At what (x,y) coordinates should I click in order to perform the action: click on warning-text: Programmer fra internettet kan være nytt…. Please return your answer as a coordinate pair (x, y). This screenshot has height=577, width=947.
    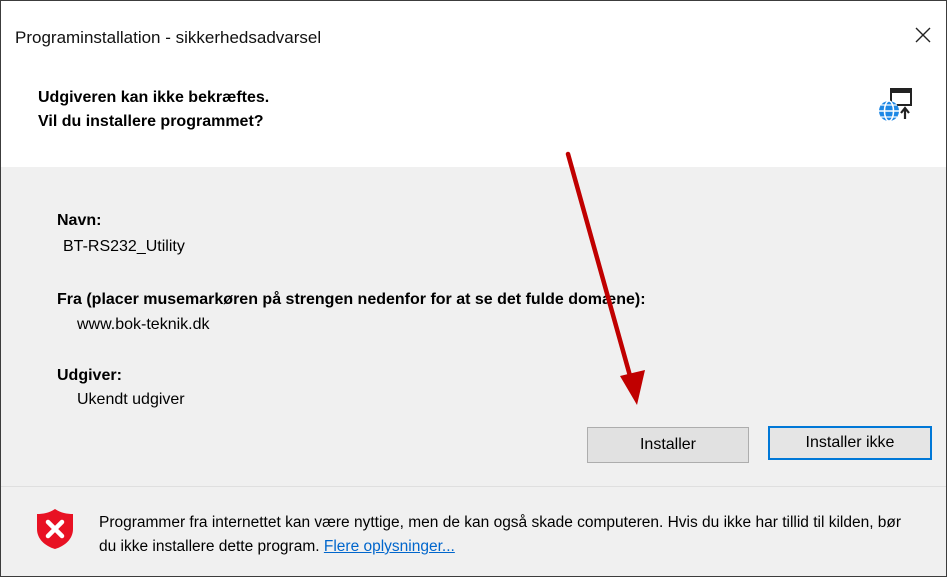
    Looking at the image, I should click on (500, 534).